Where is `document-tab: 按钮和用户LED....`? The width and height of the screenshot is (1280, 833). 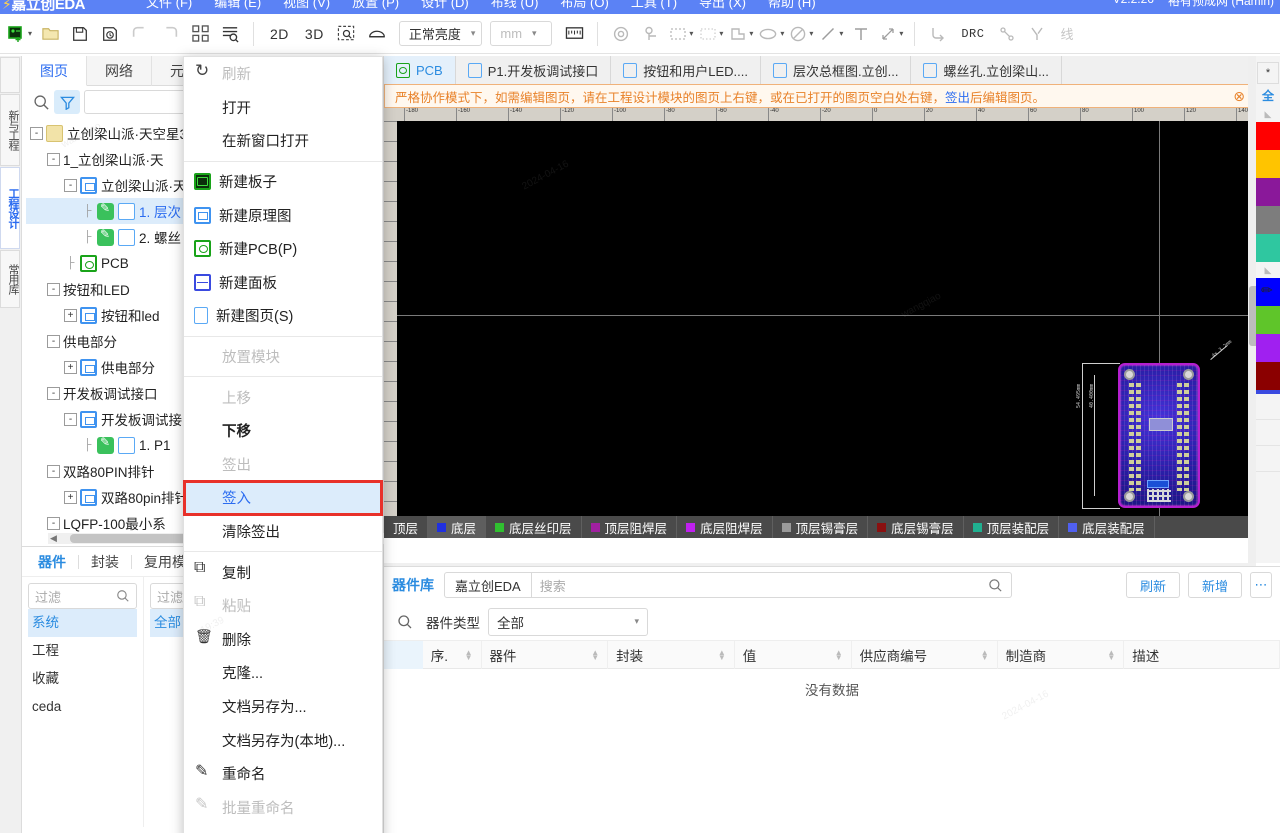 document-tab: 按钮和用户LED.... is located at coordinates (686, 70).